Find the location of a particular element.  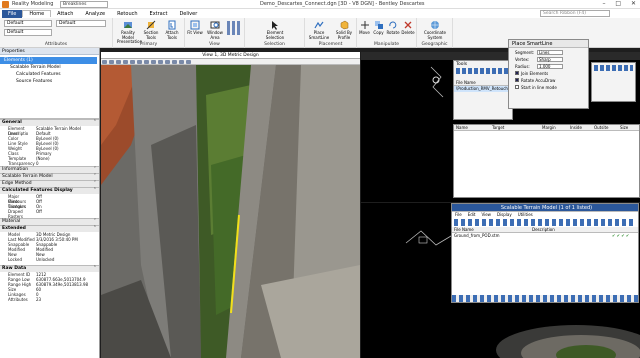

radius-input: 1.000 is located at coordinates (550, 66).